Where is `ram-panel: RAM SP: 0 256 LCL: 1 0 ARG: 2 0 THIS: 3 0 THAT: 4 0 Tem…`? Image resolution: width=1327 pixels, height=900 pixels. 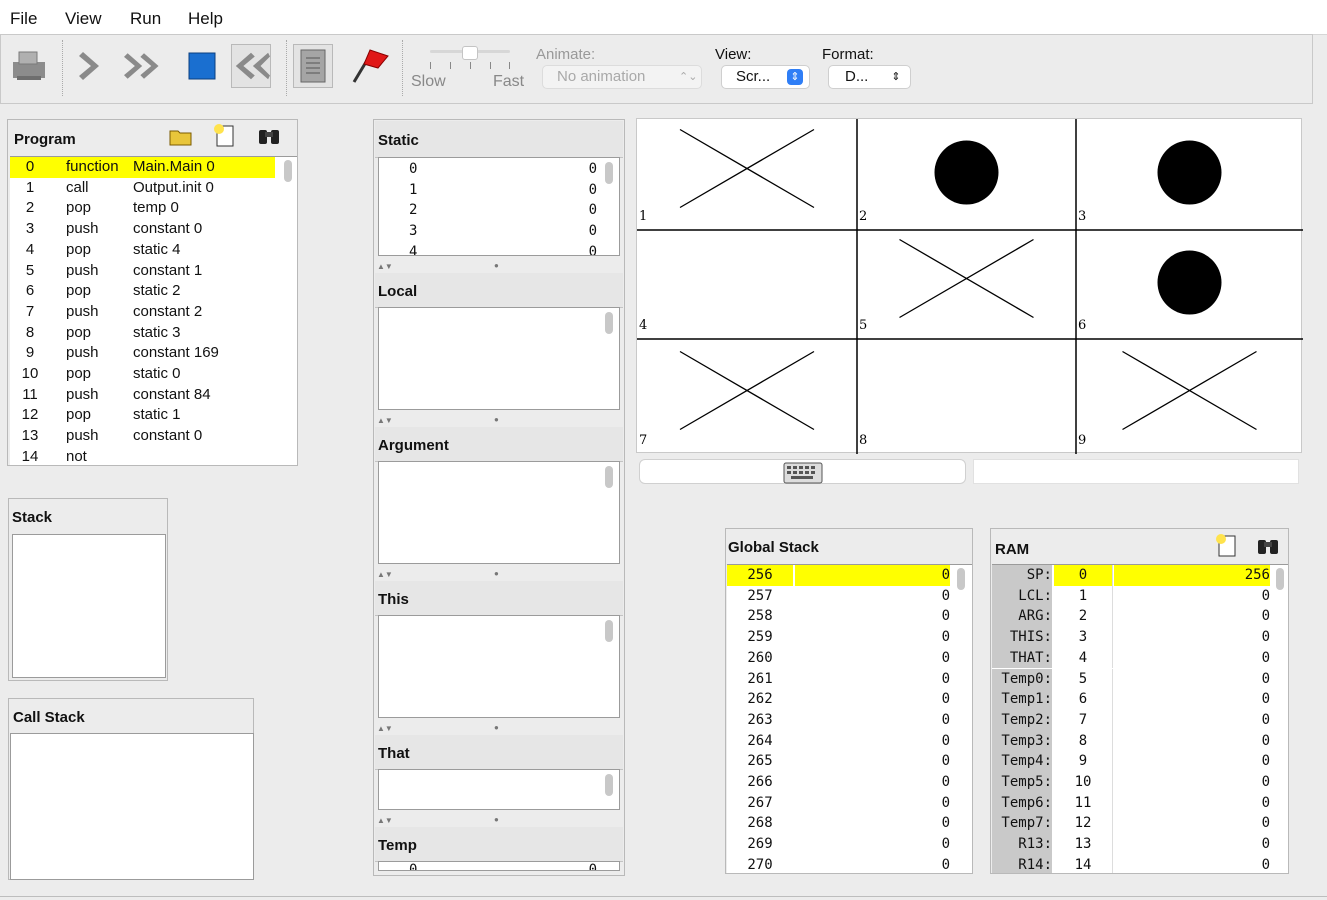
ram-panel: RAM SP: 0 256 LCL: 1 0 ARG: 2 0 THIS: 3 0 THAT: 4 0 Tem… is located at coordinates (1139, 701).